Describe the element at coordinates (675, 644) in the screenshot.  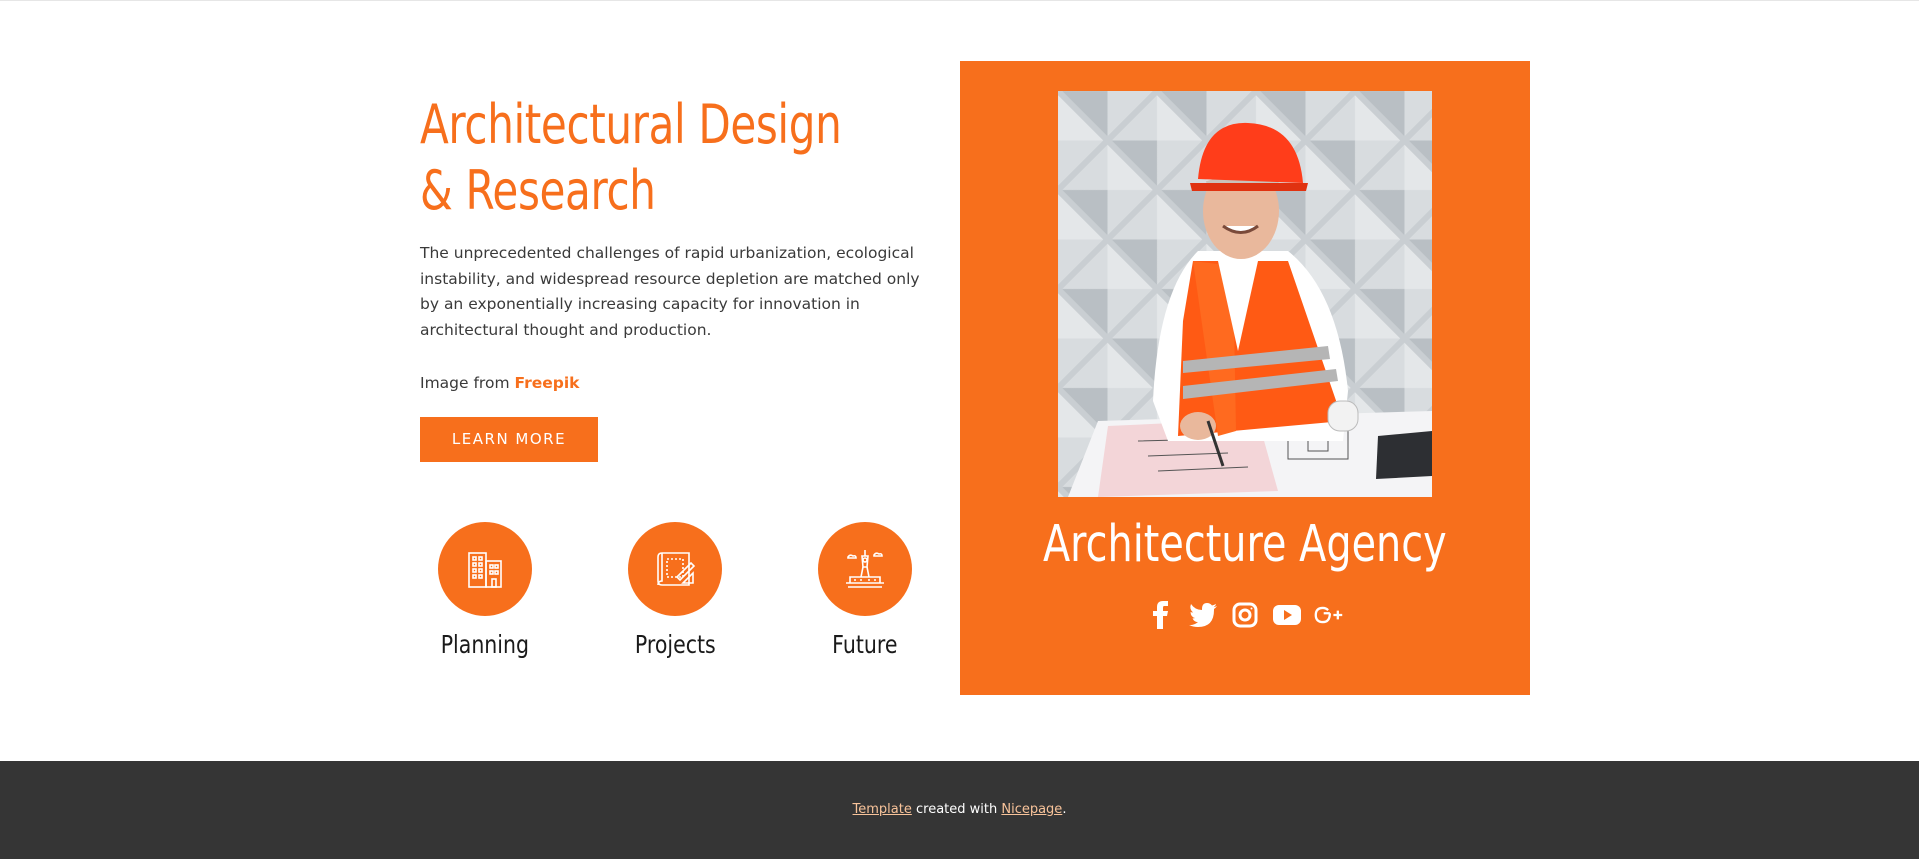
I see `feature-projects-label: Projects` at that location.